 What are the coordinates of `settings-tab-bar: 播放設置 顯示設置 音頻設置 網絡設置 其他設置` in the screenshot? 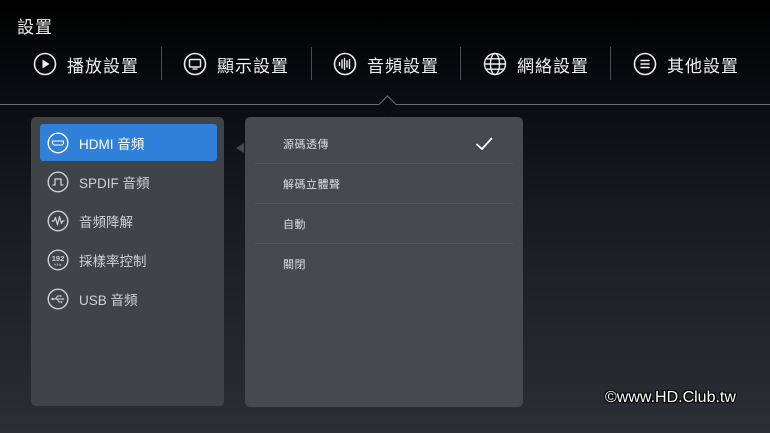 It's located at (385, 64).